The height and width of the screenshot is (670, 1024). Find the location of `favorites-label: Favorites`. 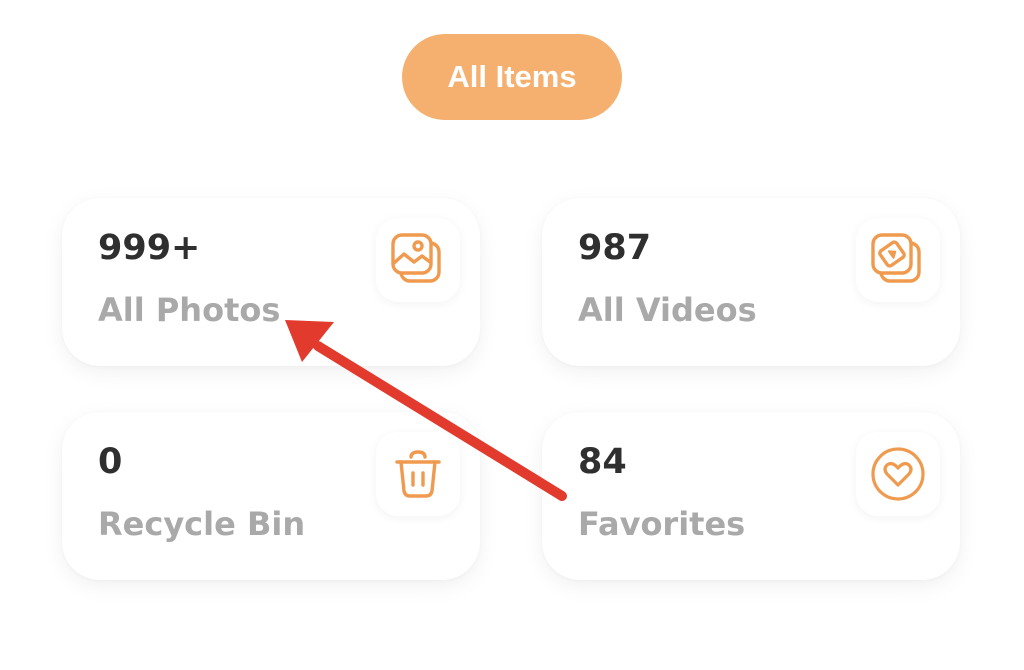

favorites-label: Favorites is located at coordinates (662, 524).